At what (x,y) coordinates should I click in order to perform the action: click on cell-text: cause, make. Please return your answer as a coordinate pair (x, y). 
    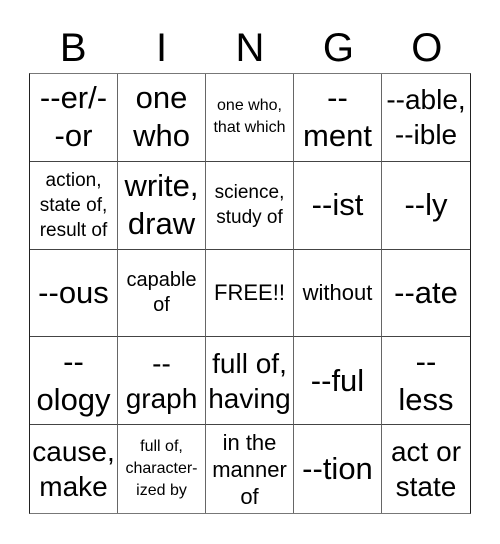
    Looking at the image, I should click on (73, 469).